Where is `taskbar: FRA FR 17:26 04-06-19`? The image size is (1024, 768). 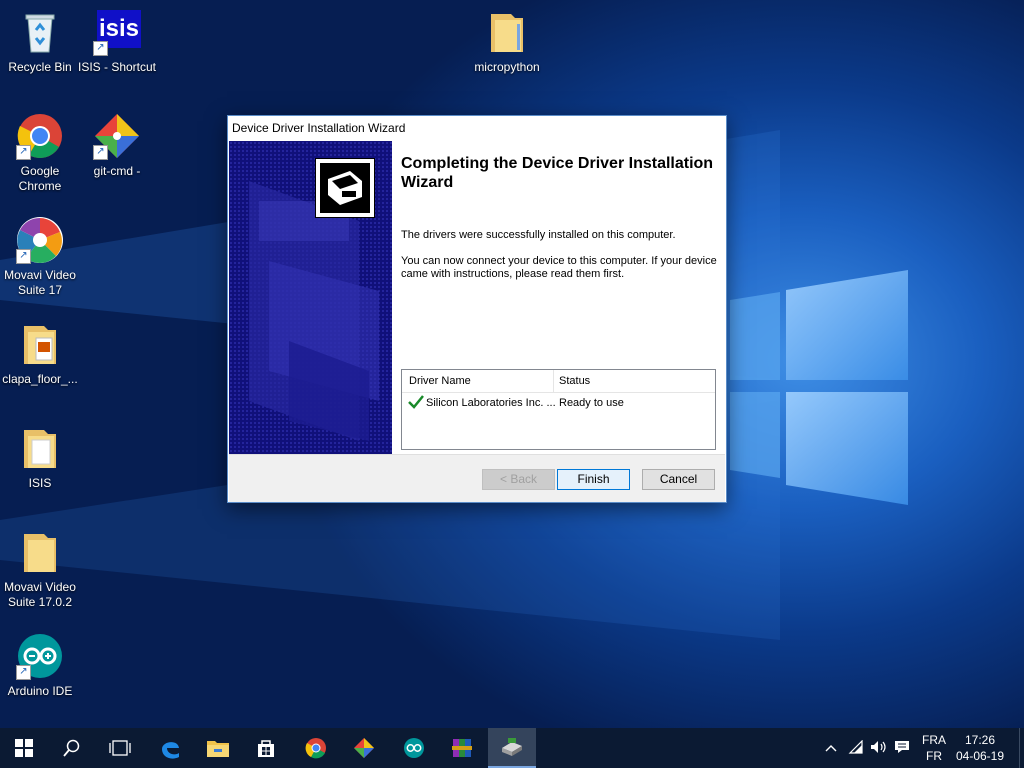 taskbar: FRA FR 17:26 04-06-19 is located at coordinates (512, 748).